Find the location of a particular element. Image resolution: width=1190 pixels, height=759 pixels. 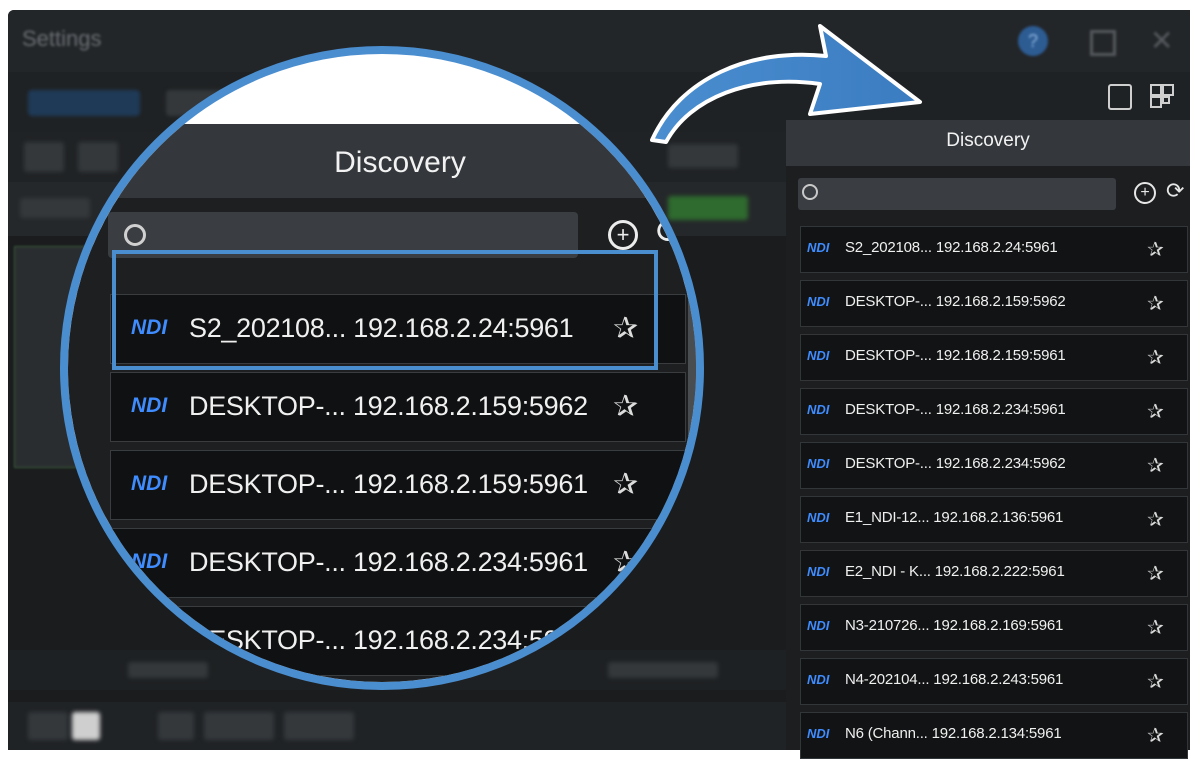

magnified-source-row: NDI DESKTOP-... 192.168.2.234:5961 ✰ is located at coordinates (398, 563).